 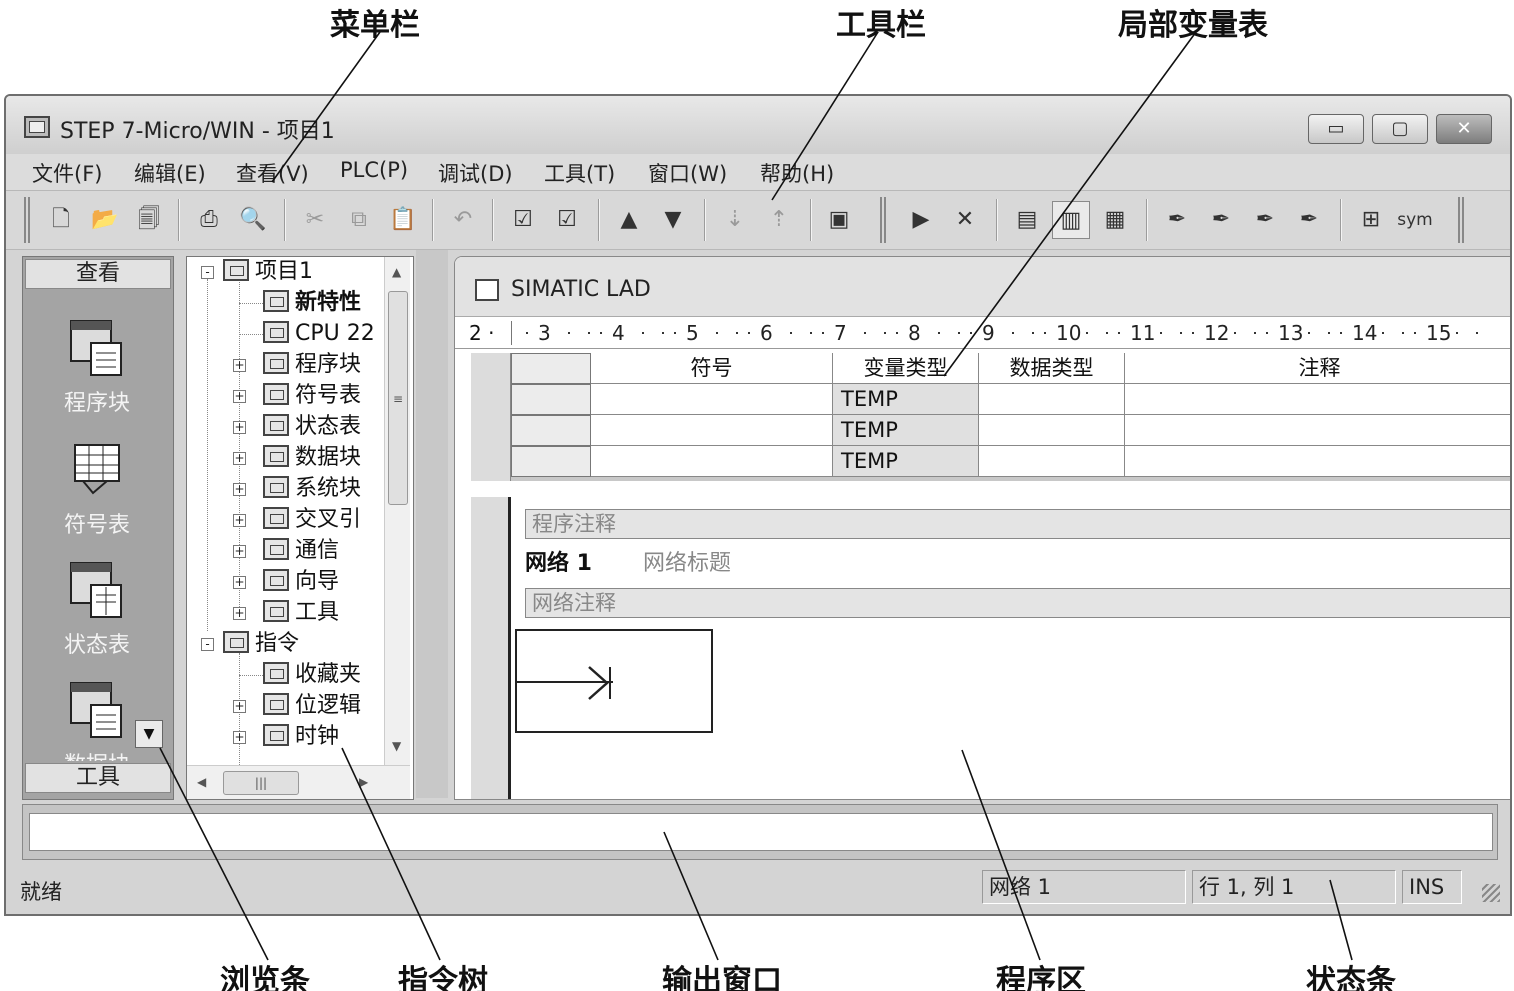 What do you see at coordinates (261, 644) in the screenshot?
I see `tree-item-instructions: 指令` at bounding box center [261, 644].